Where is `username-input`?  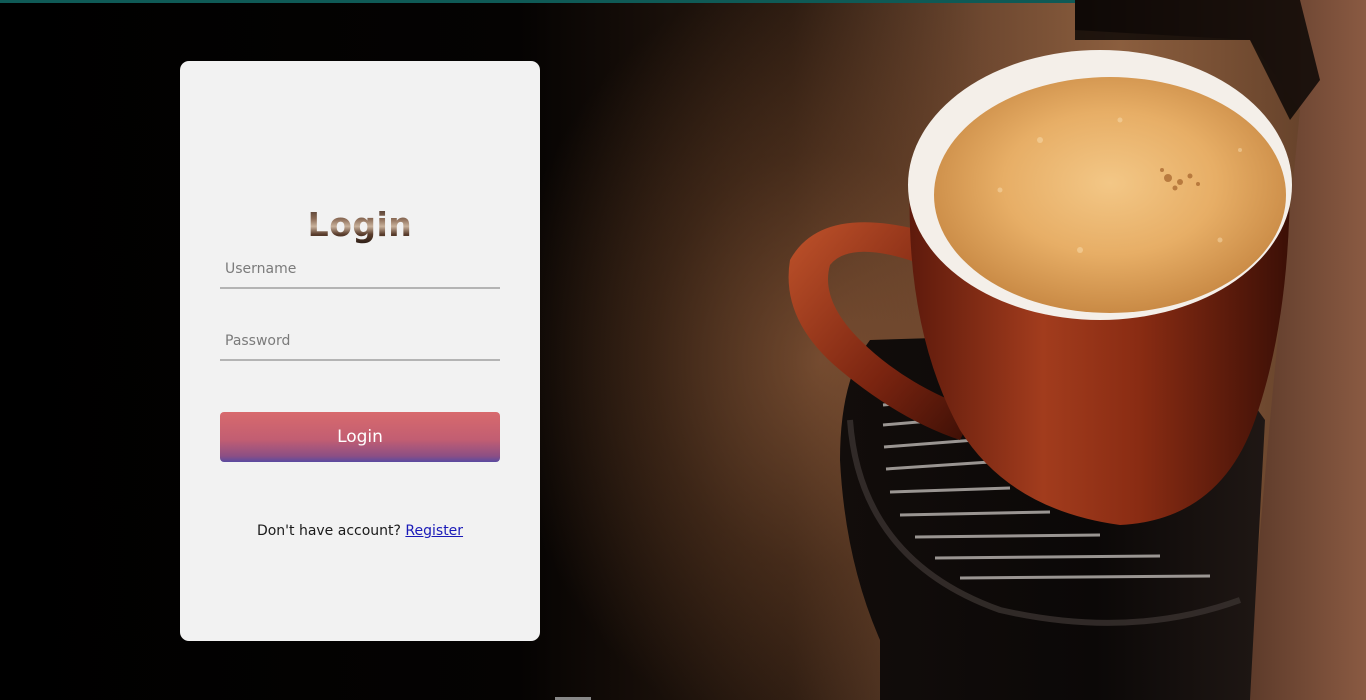
username-input is located at coordinates (360, 270).